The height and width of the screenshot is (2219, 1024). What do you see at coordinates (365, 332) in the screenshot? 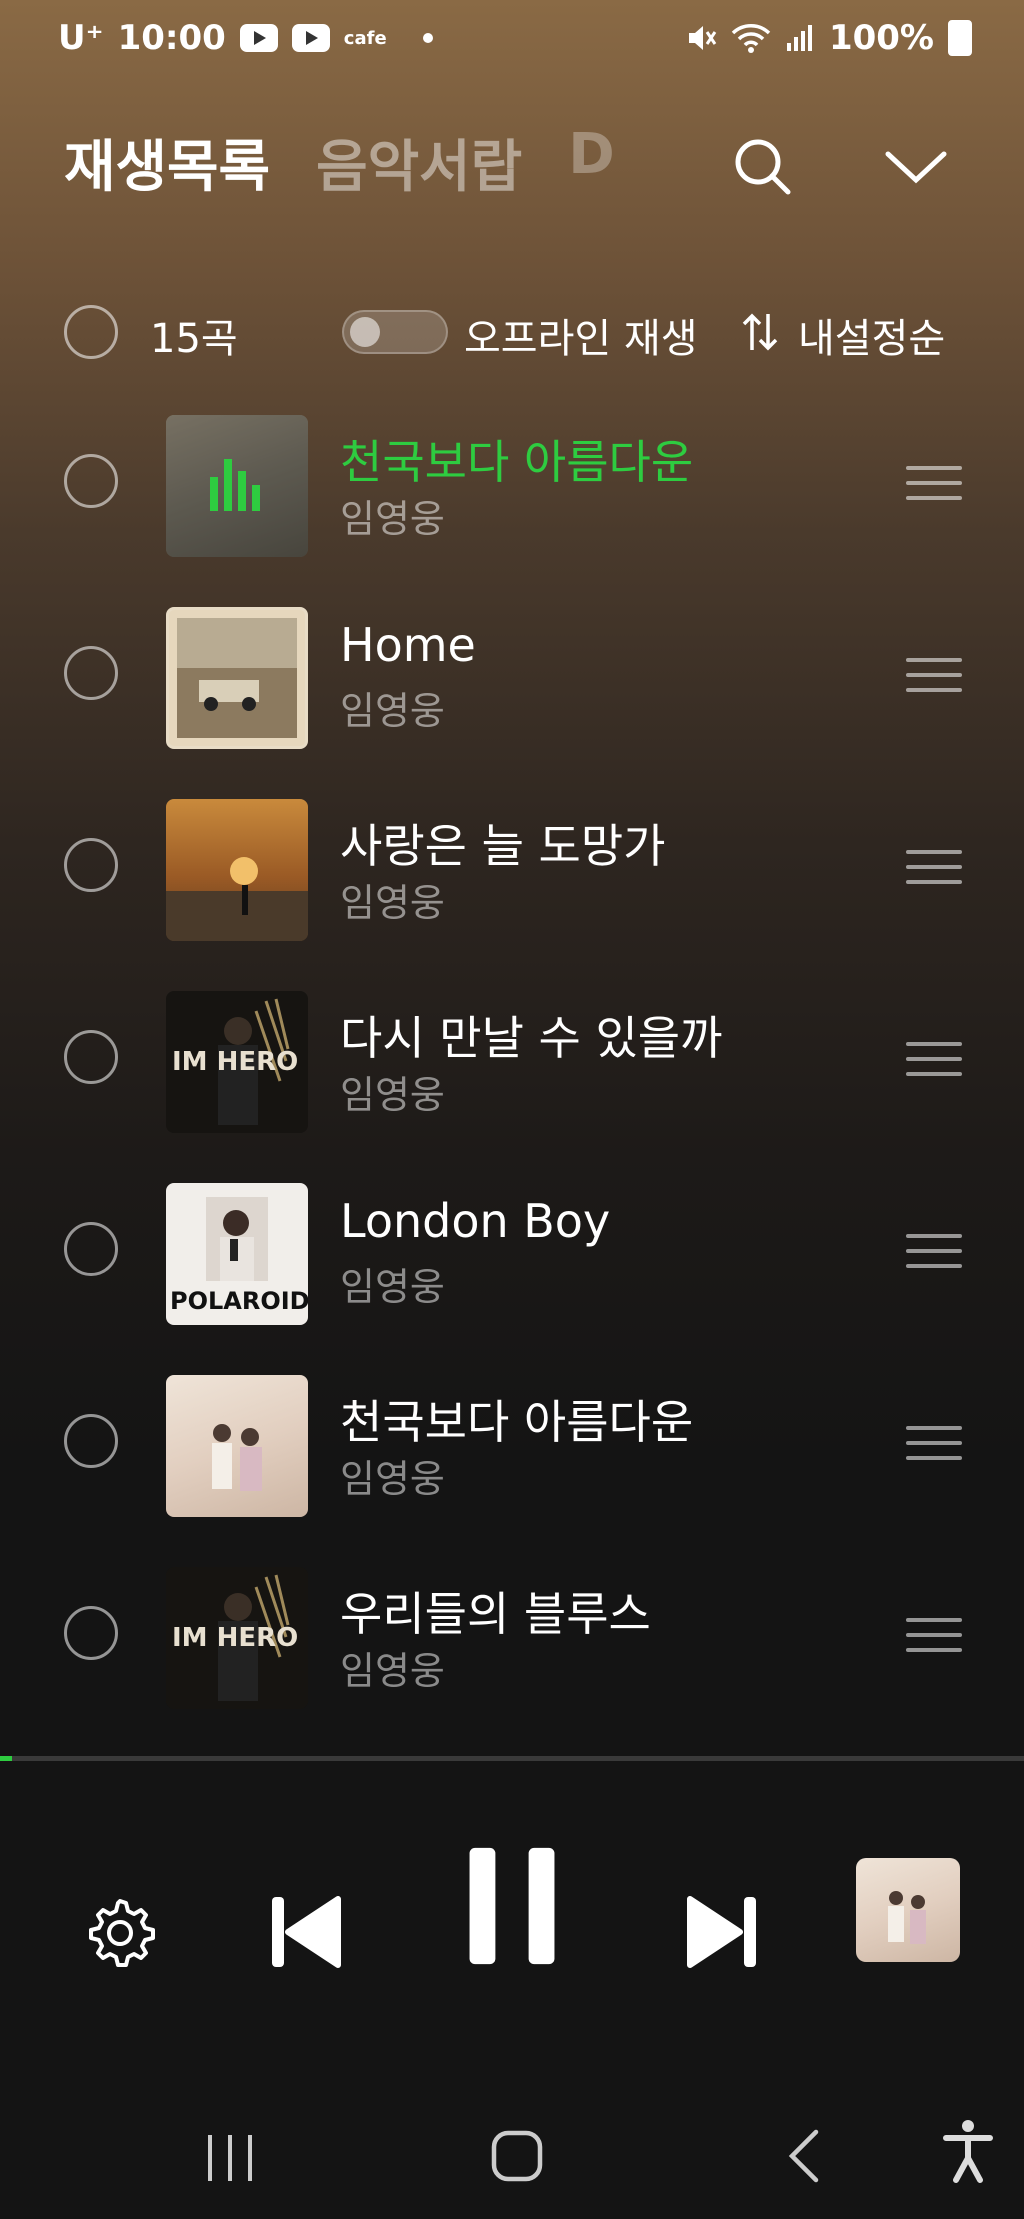
I see `toggle-knob` at bounding box center [365, 332].